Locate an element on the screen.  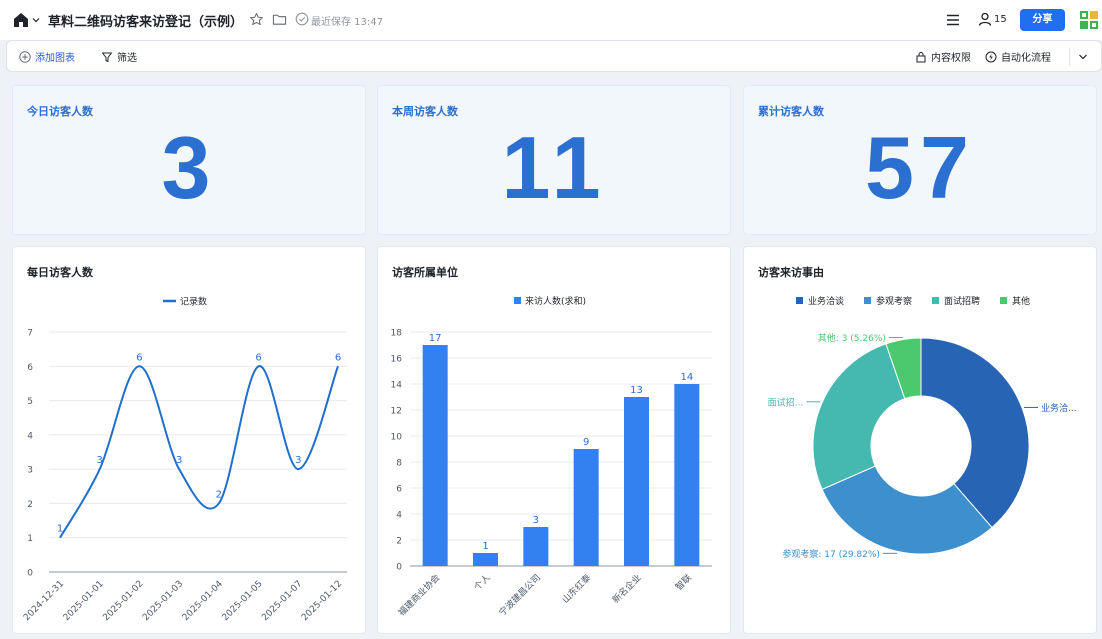
kpi-card-today: 今日访客人数 3 is located at coordinates (189, 160).